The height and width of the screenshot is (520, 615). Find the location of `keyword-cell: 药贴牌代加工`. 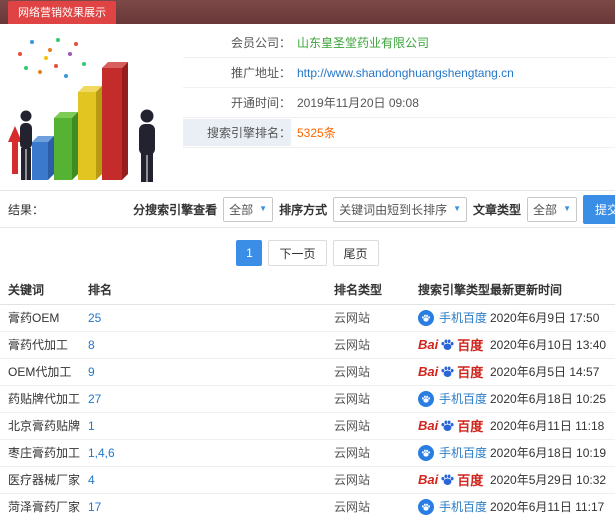

keyword-cell: 药贴牌代加工 is located at coordinates (44, 399).